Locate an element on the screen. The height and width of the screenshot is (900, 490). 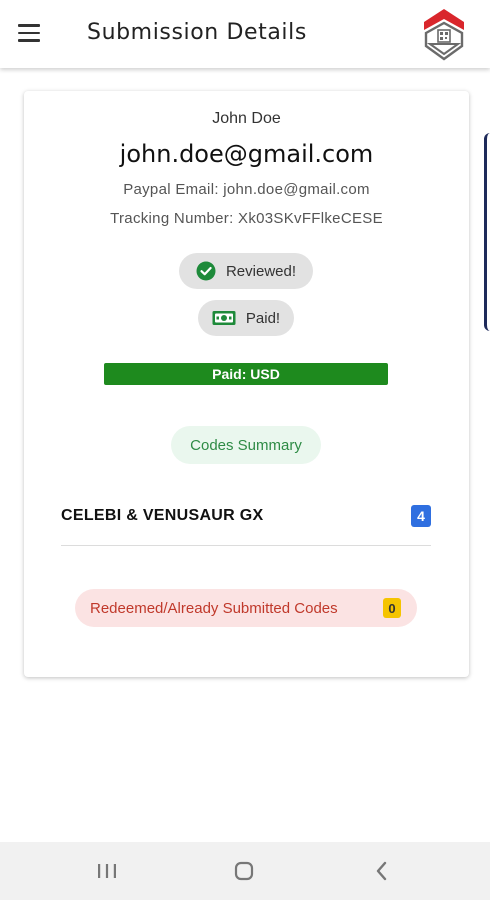
redeemed-codes-button: Redeemed/Already Submitted Codes 0 is located at coordinates (246, 608).